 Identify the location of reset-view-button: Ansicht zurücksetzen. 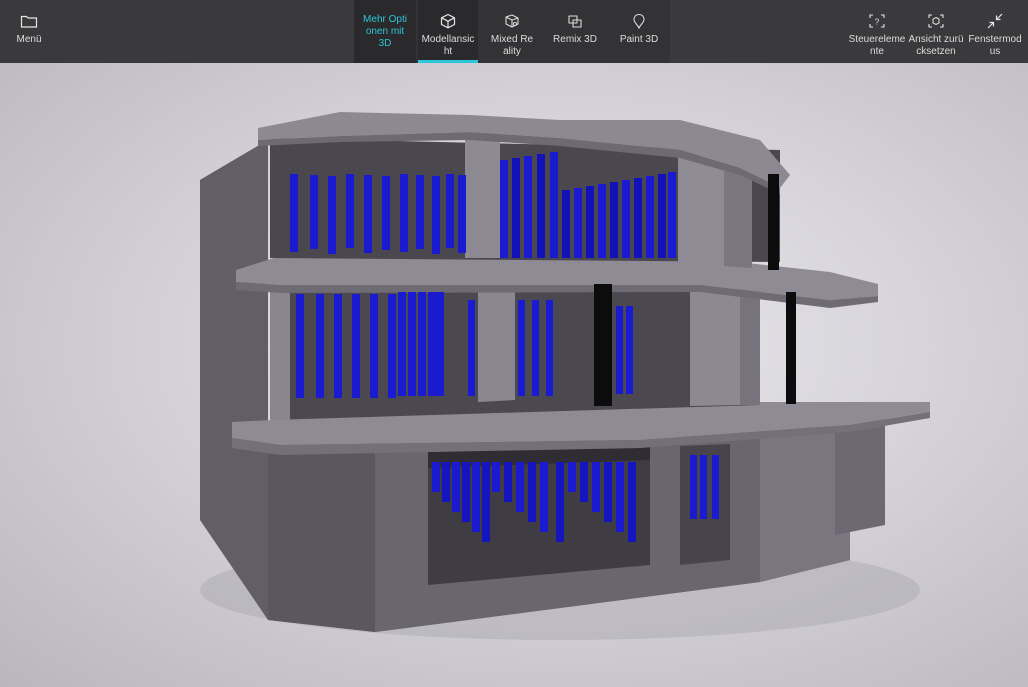
(936, 31).